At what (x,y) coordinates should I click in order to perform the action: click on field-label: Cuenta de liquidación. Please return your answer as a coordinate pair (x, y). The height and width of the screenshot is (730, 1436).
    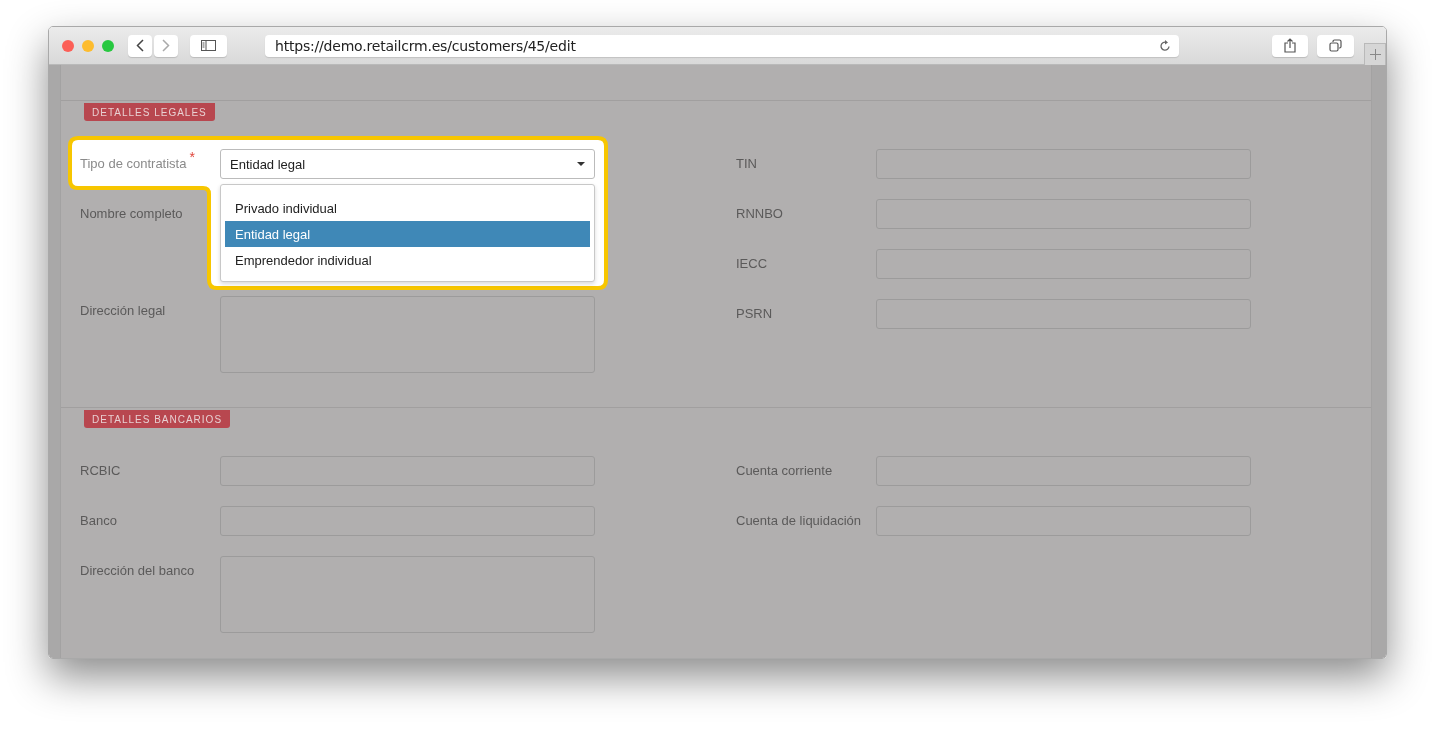
    Looking at the image, I should click on (799, 520).